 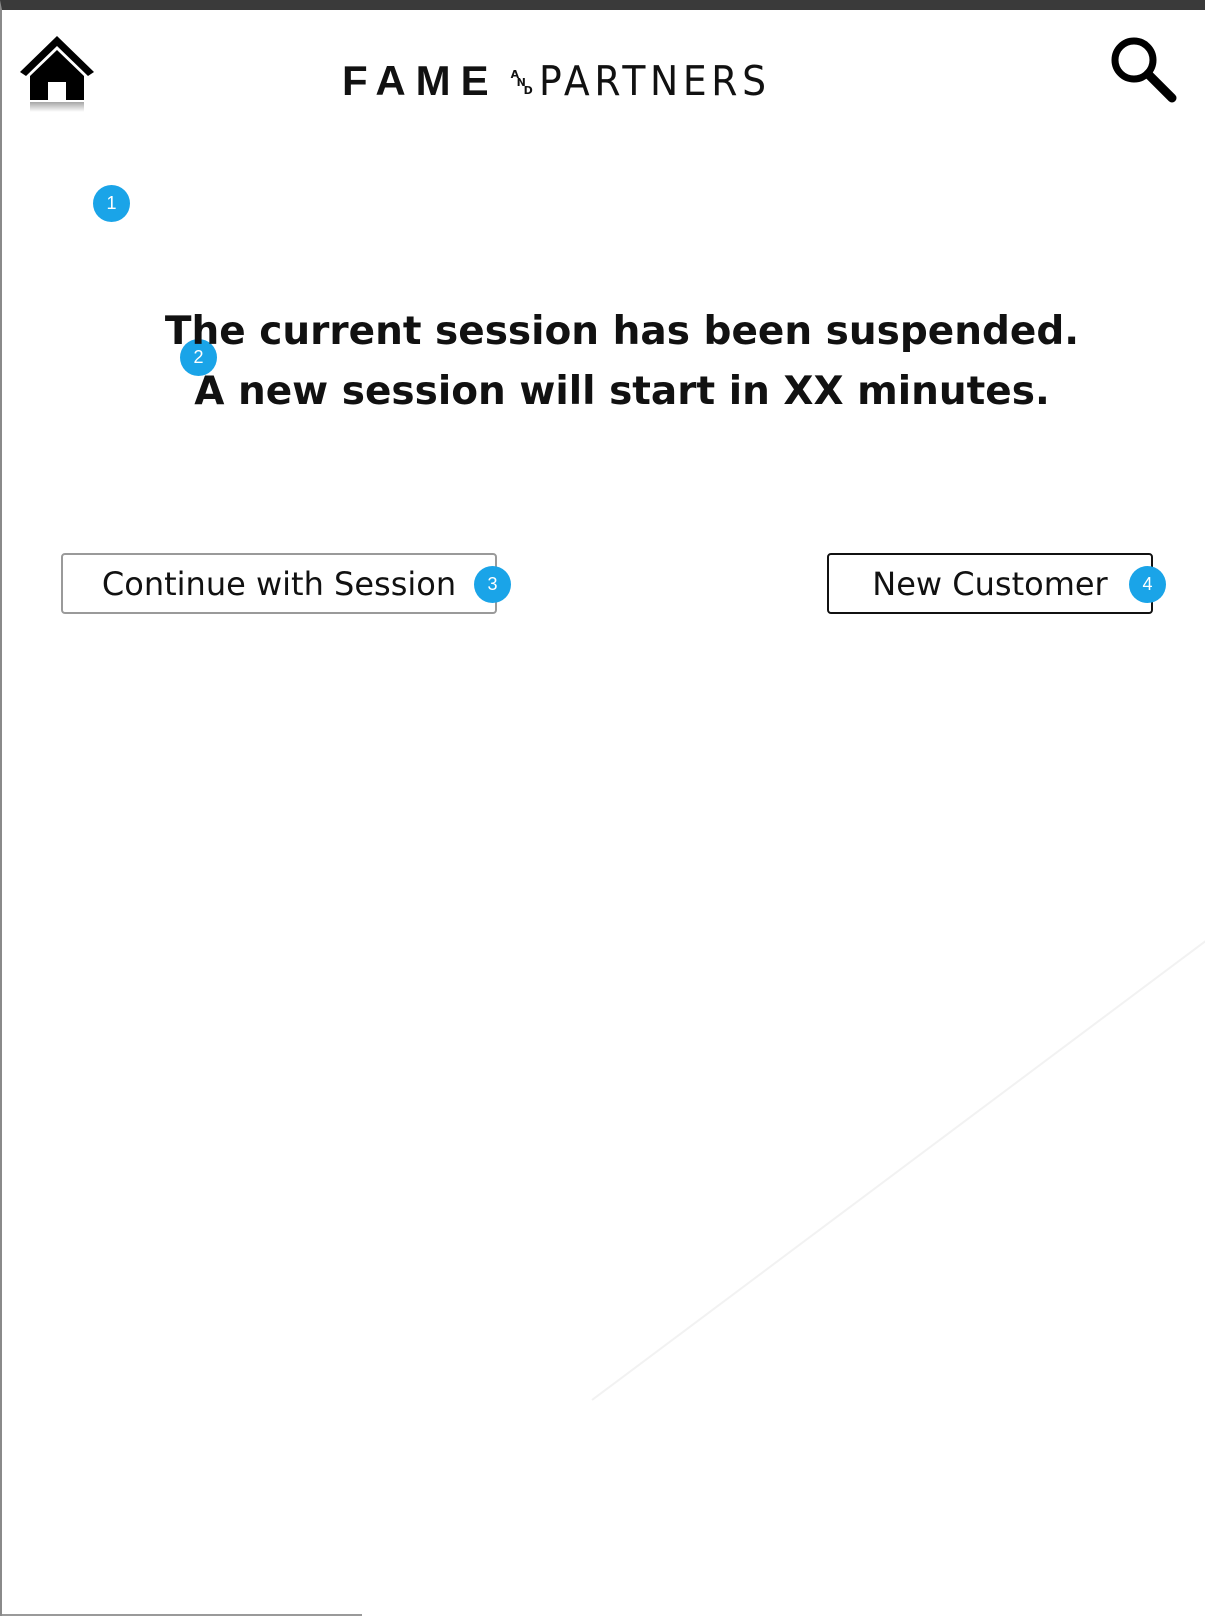 I want to click on search-icon, so click(x=1144, y=70).